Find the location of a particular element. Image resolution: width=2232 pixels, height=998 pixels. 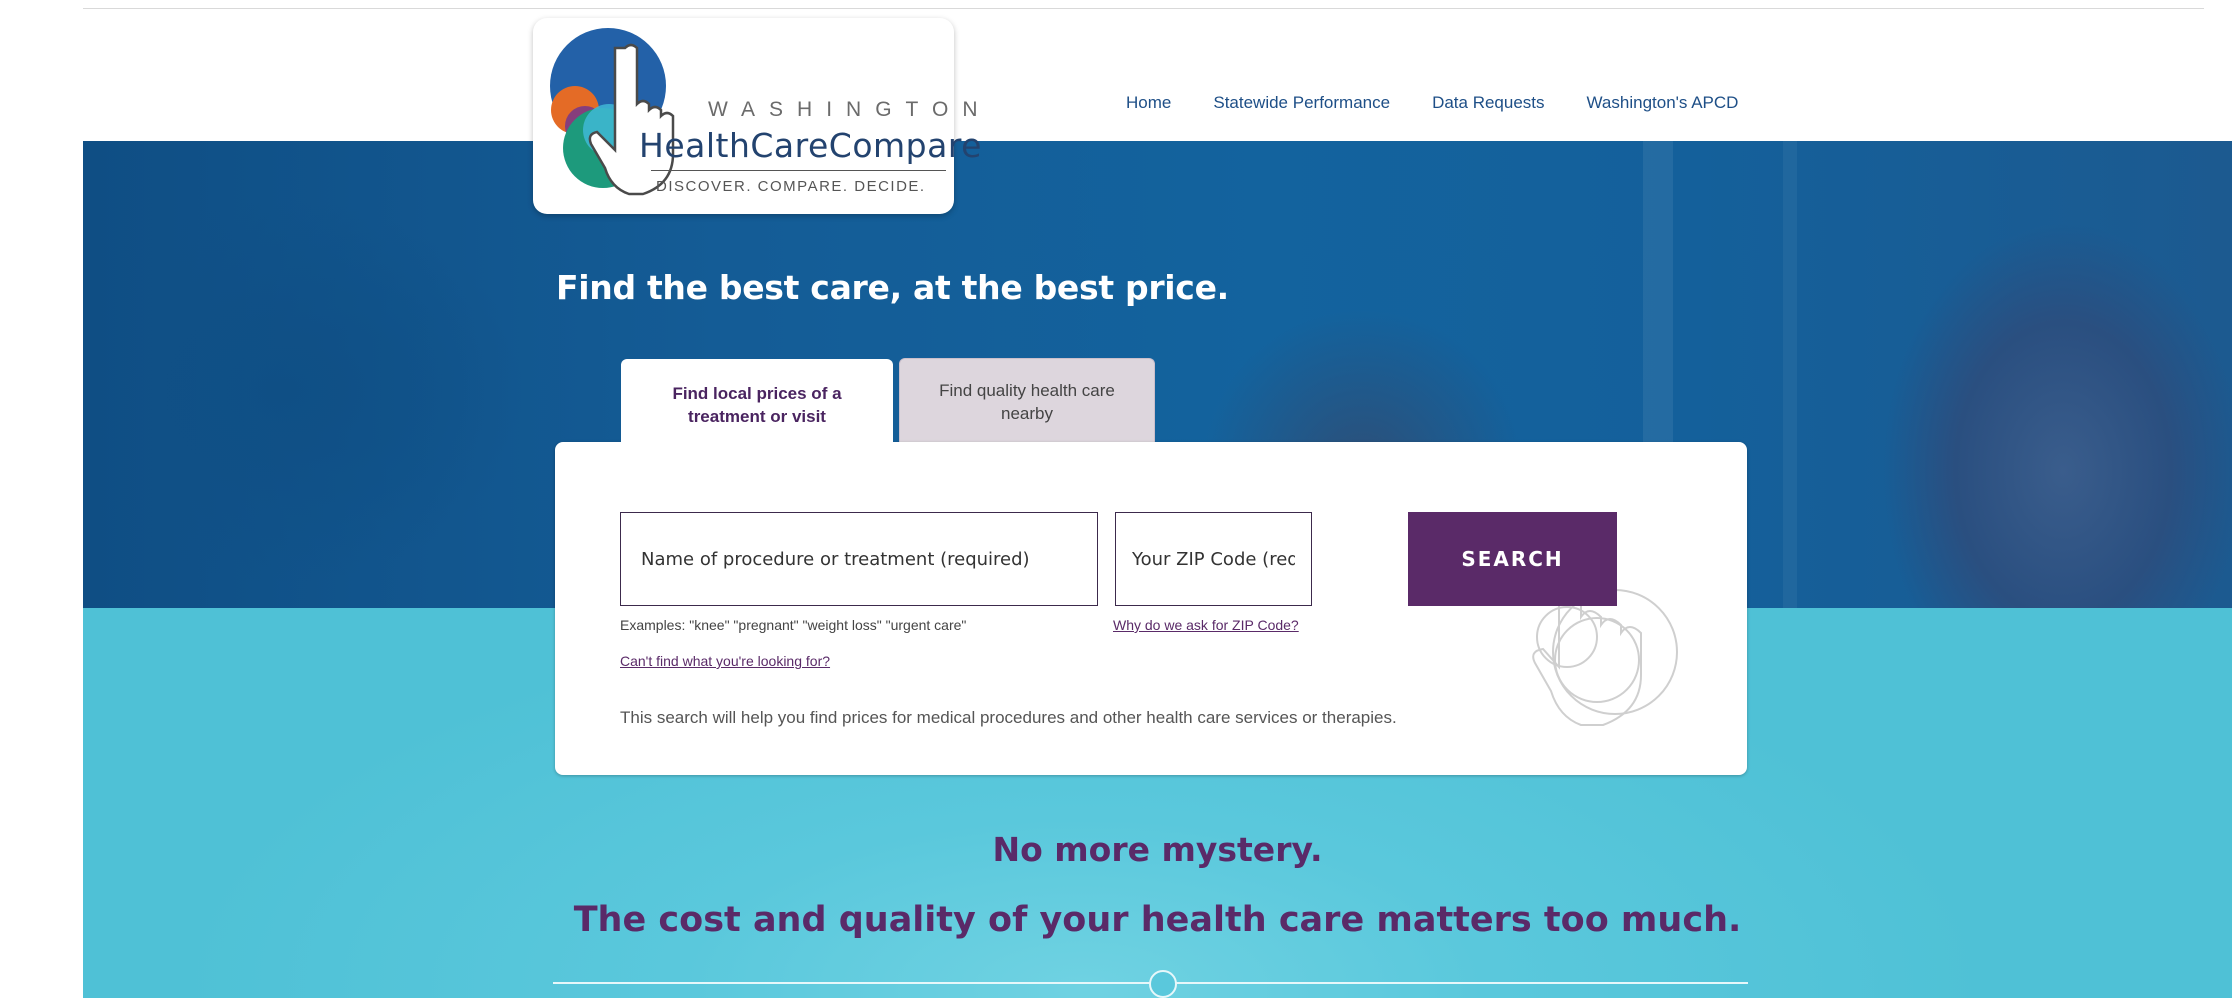

cant-find-link: Can't find what you're looking for? is located at coordinates (725, 661).